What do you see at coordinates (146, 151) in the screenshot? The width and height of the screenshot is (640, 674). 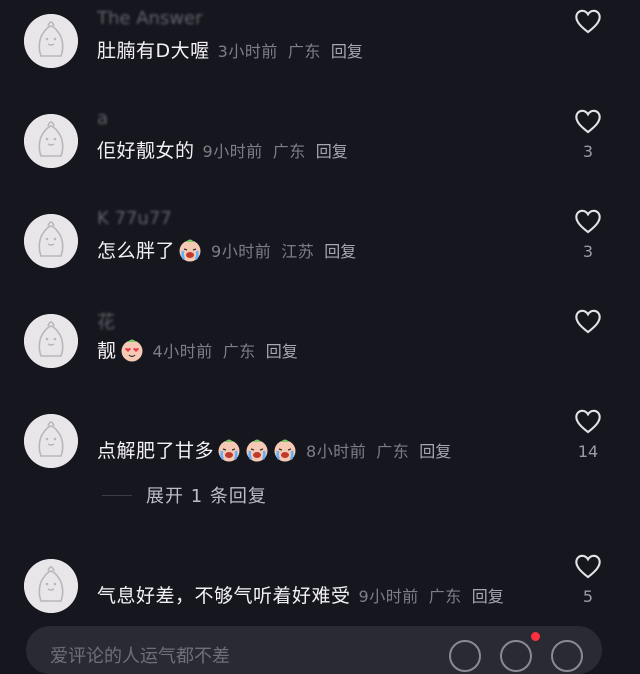 I see `comment-text: 佢好靓女的` at bounding box center [146, 151].